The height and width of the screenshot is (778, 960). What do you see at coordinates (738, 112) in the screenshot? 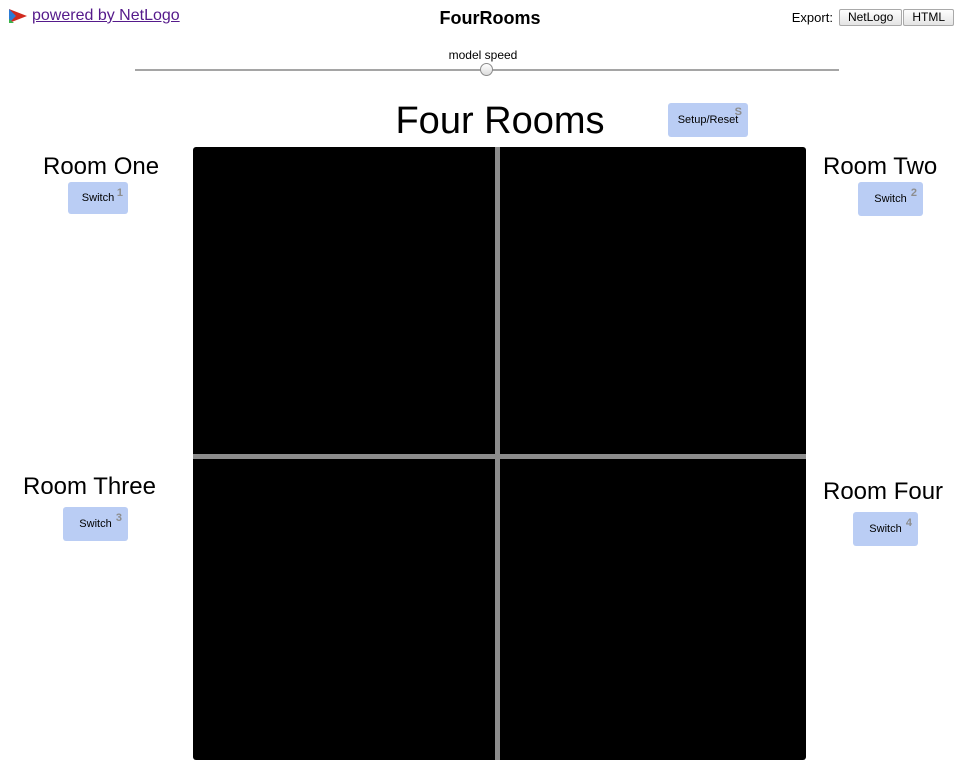
I see `setup-hotkey: S` at bounding box center [738, 112].